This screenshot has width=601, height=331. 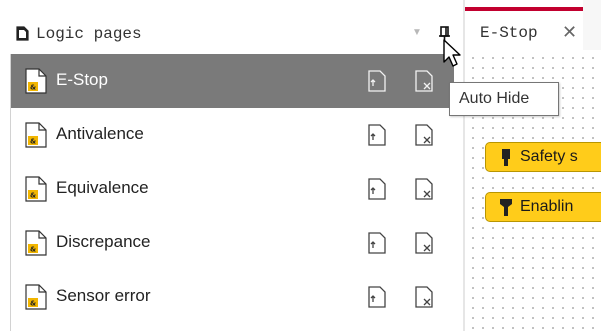 I want to click on panel-header: Logic pages ▼, so click(x=231, y=27).